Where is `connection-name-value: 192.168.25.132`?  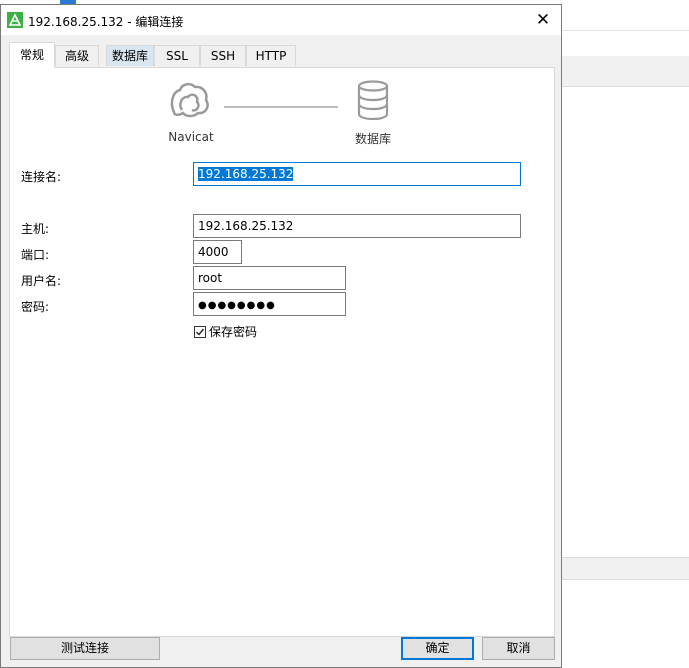 connection-name-value: 192.168.25.132 is located at coordinates (246, 174).